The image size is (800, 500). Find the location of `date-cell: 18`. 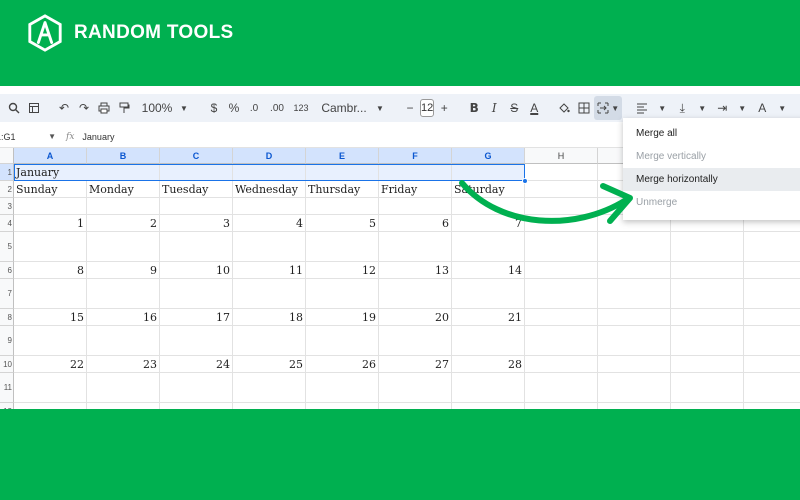

date-cell: 18 is located at coordinates (269, 317).